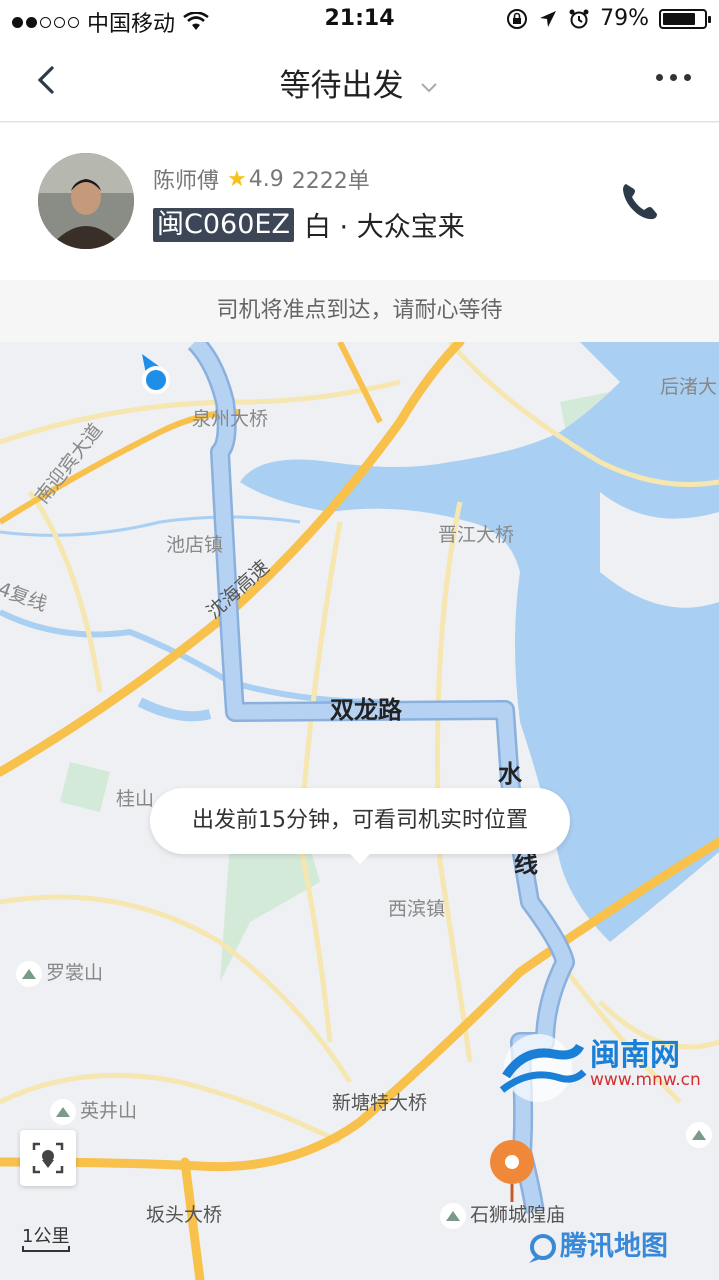  Describe the element at coordinates (645, 1080) in the screenshot. I see `watermark-url: www.mnw.cn` at that location.